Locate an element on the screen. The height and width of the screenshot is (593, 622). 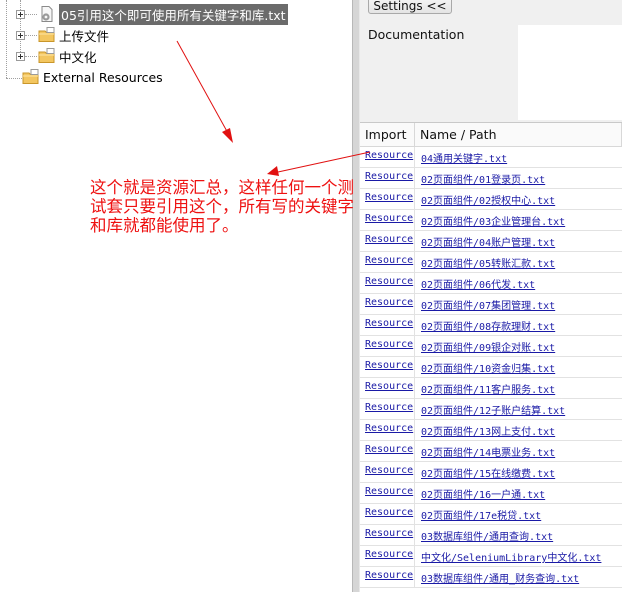
table-row: Resource 02页面组件/11客户服务.txt is located at coordinates (491, 388).